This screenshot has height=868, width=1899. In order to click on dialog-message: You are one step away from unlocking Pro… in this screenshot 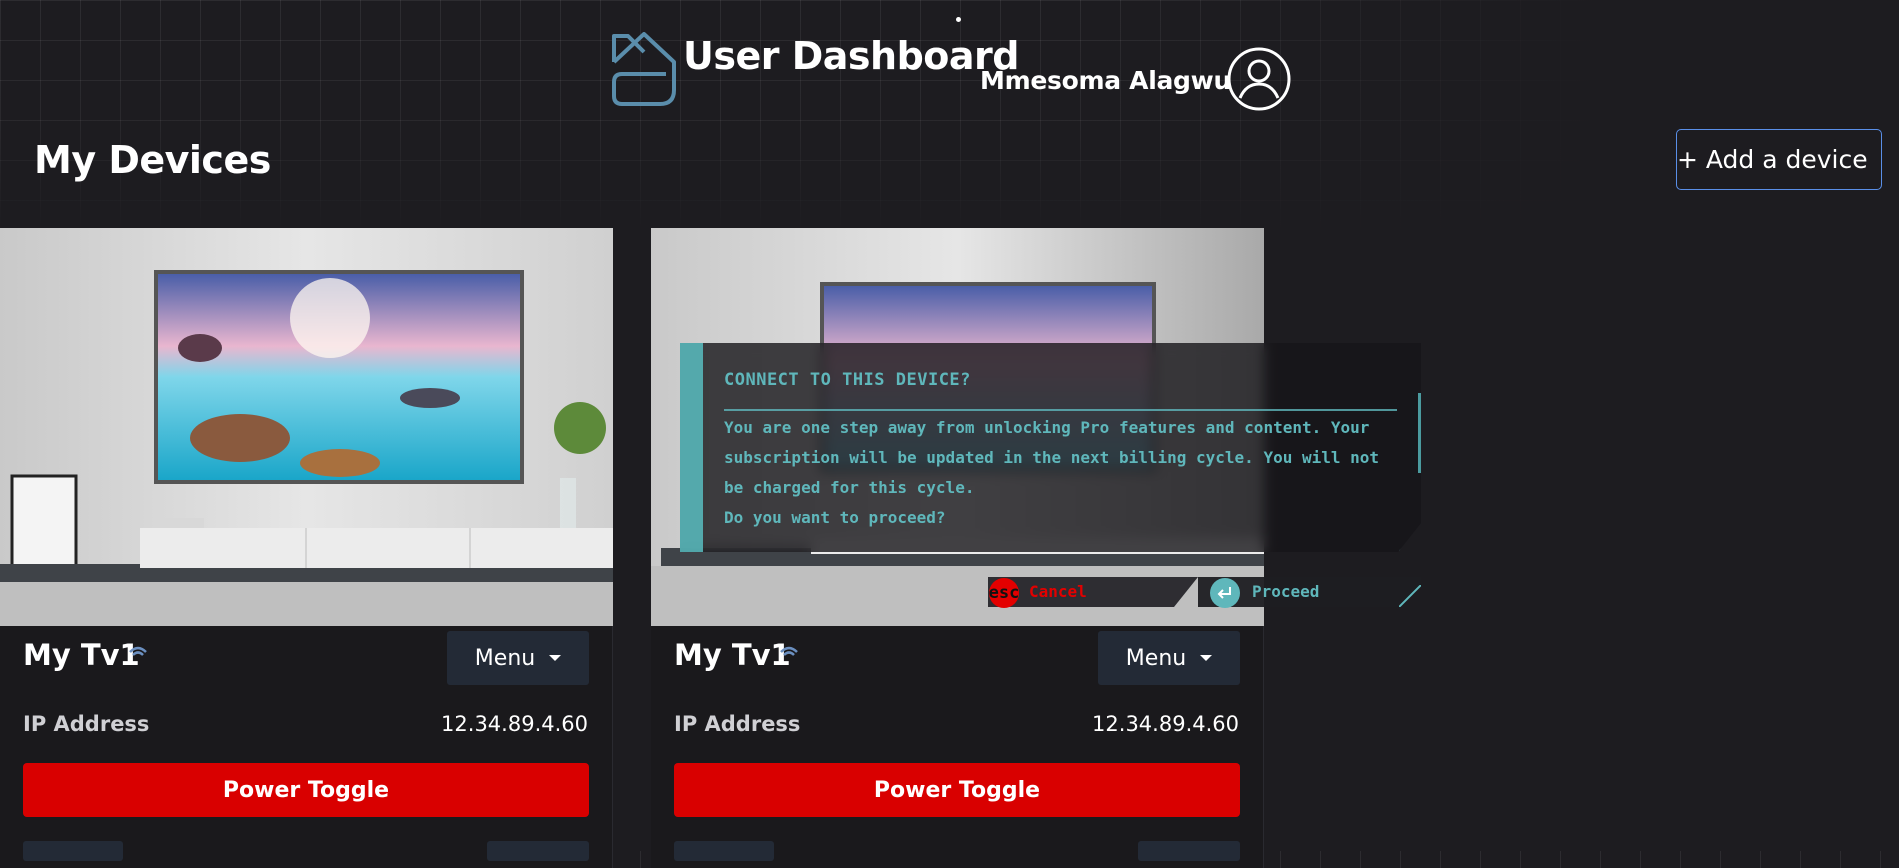, I will do `click(1052, 457)`.